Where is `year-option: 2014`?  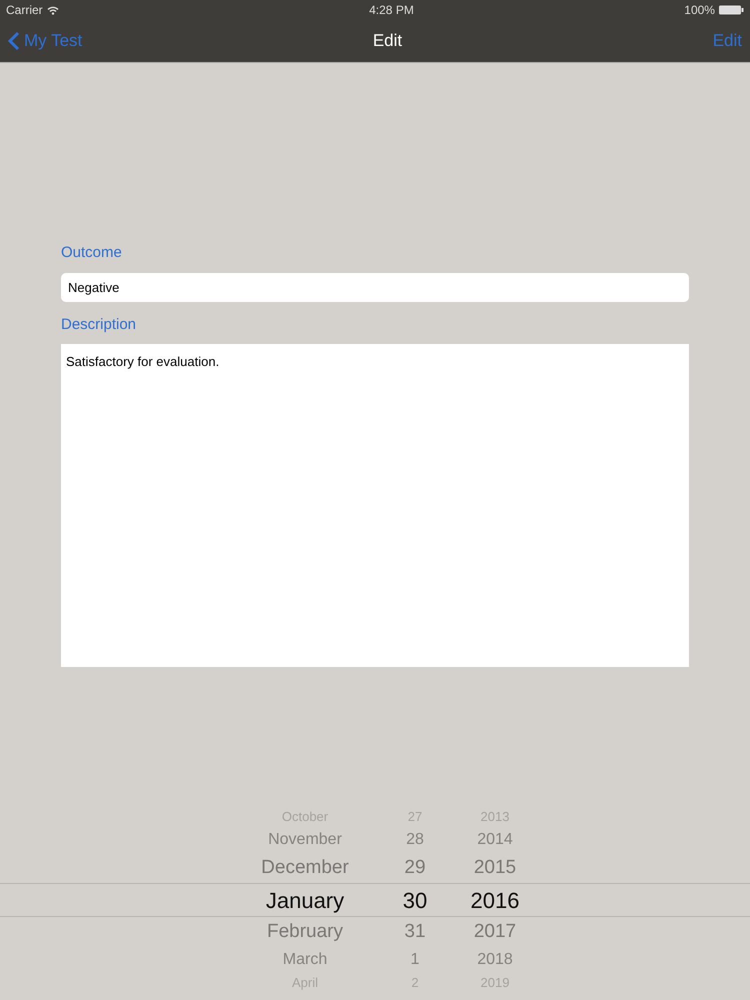
year-option: 2014 is located at coordinates (495, 839).